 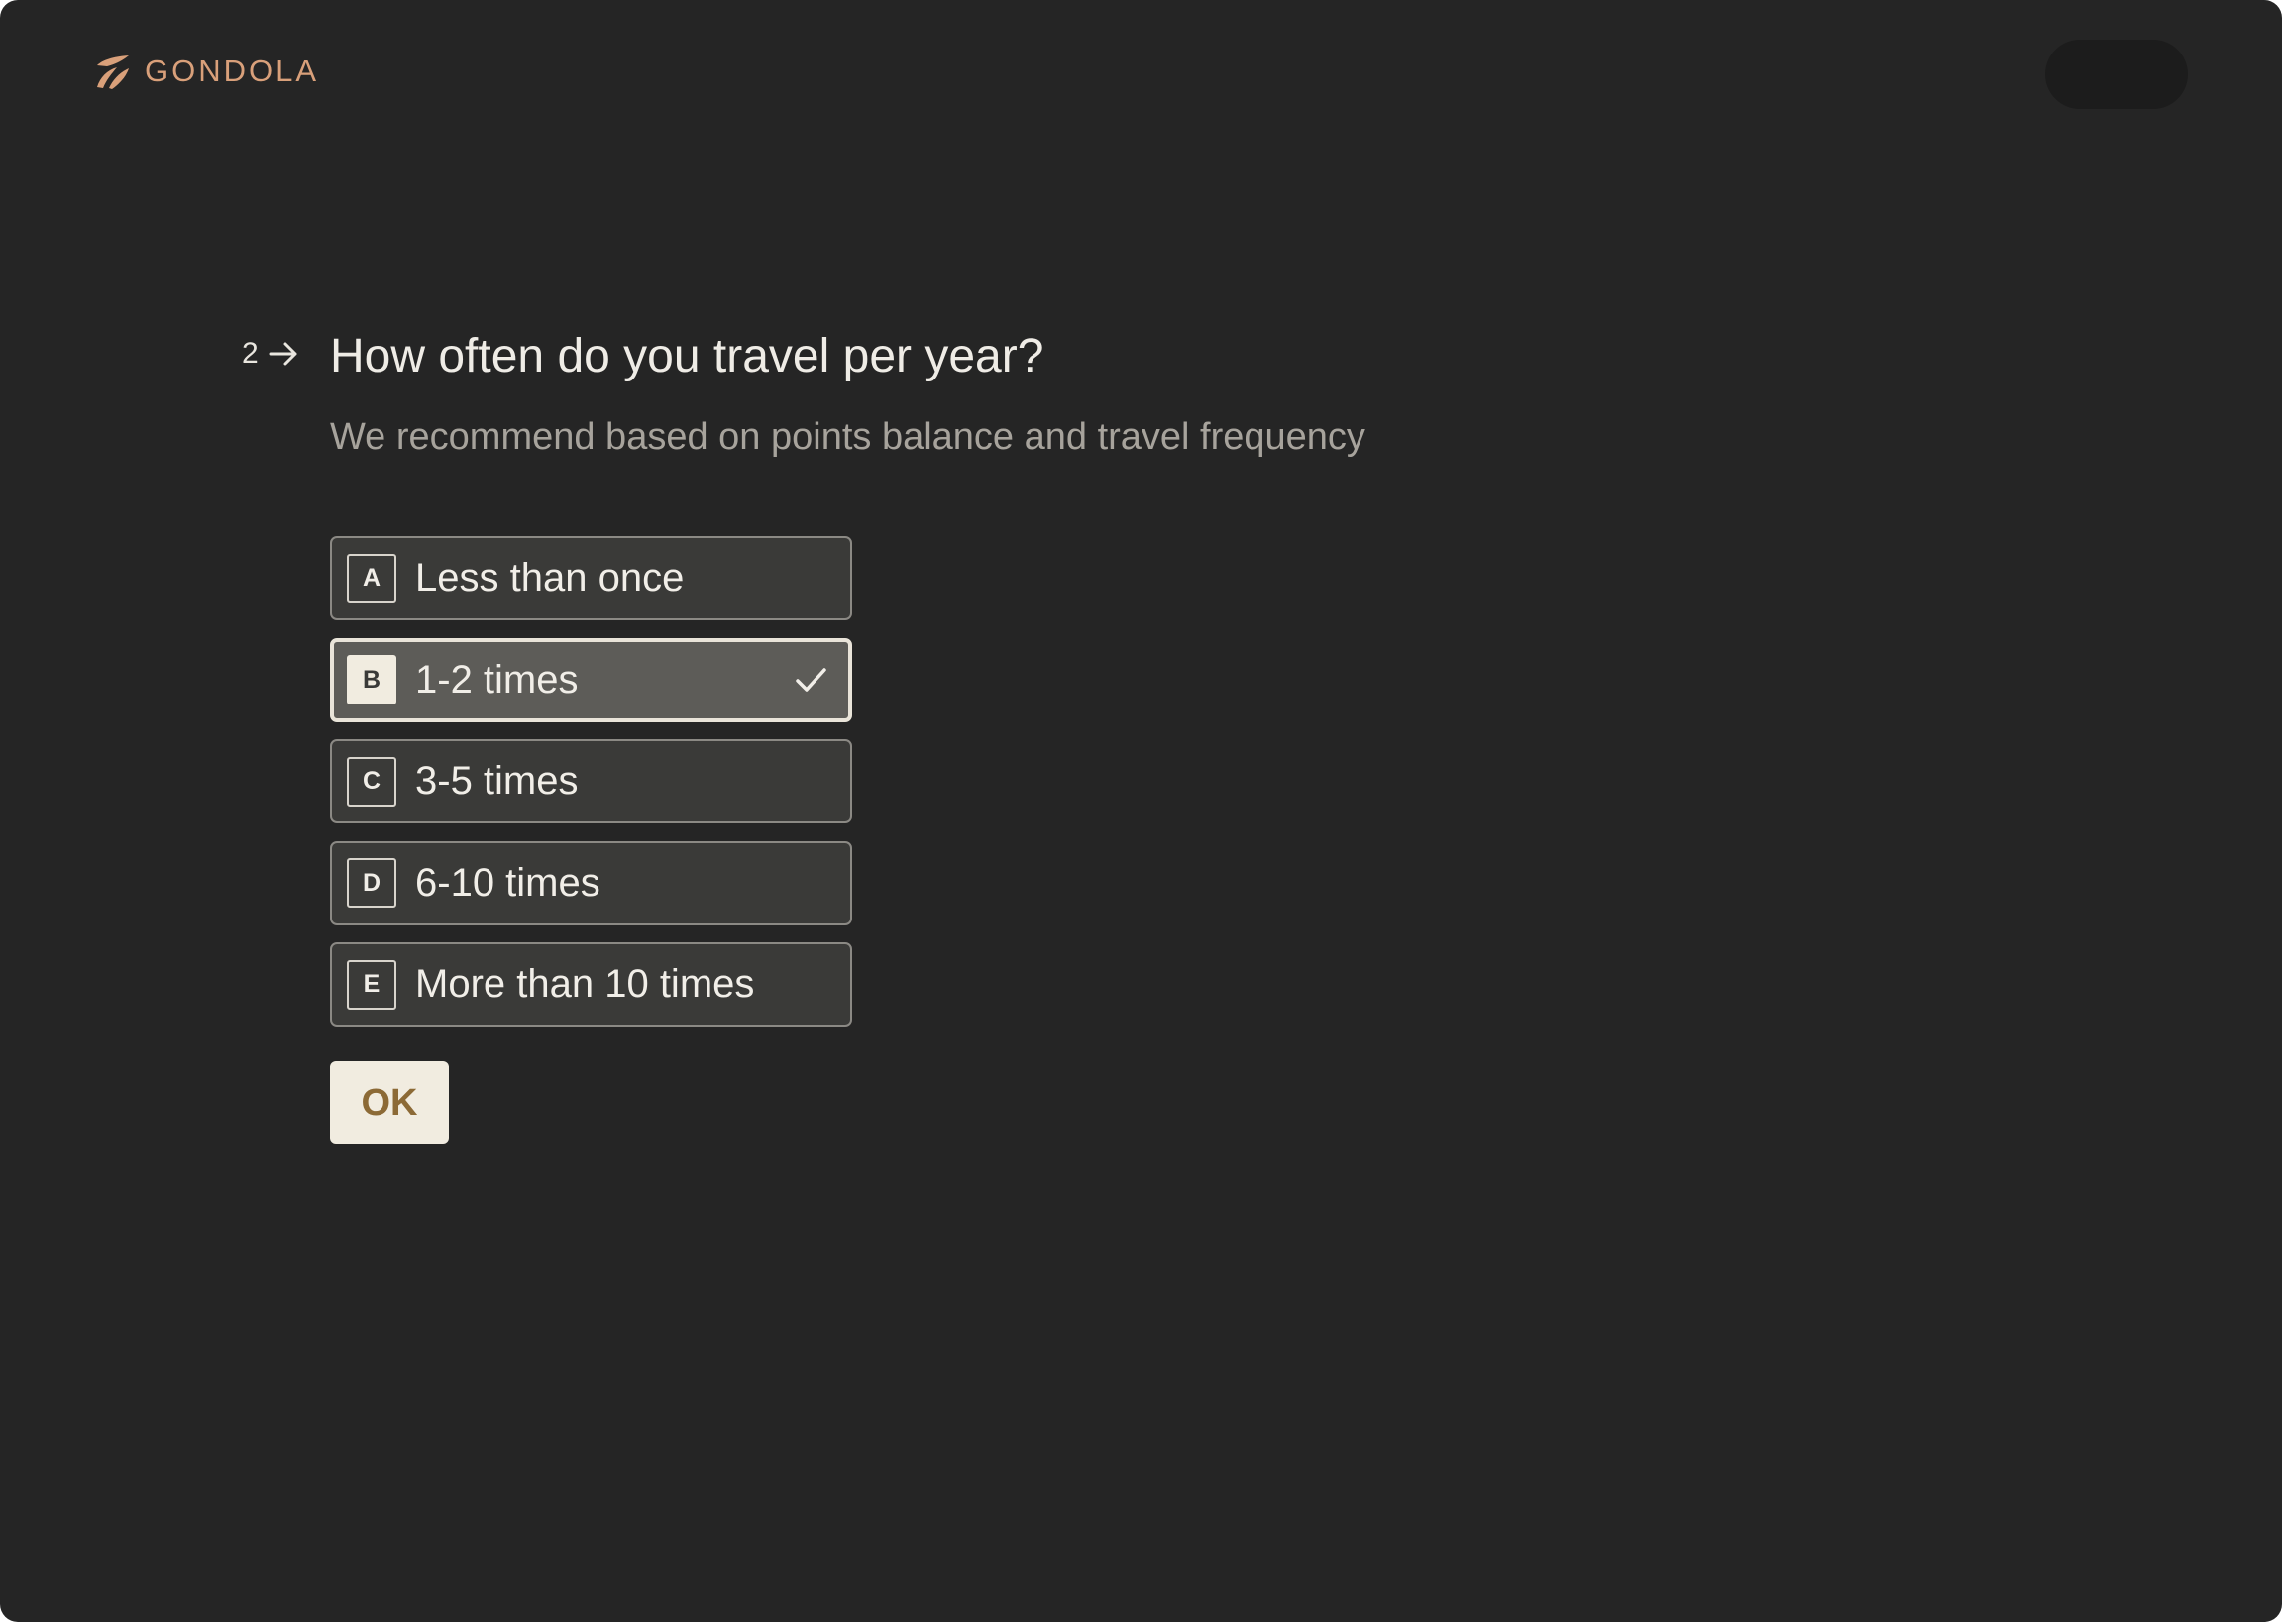 What do you see at coordinates (585, 984) in the screenshot?
I see `option-label: More than 10 times` at bounding box center [585, 984].